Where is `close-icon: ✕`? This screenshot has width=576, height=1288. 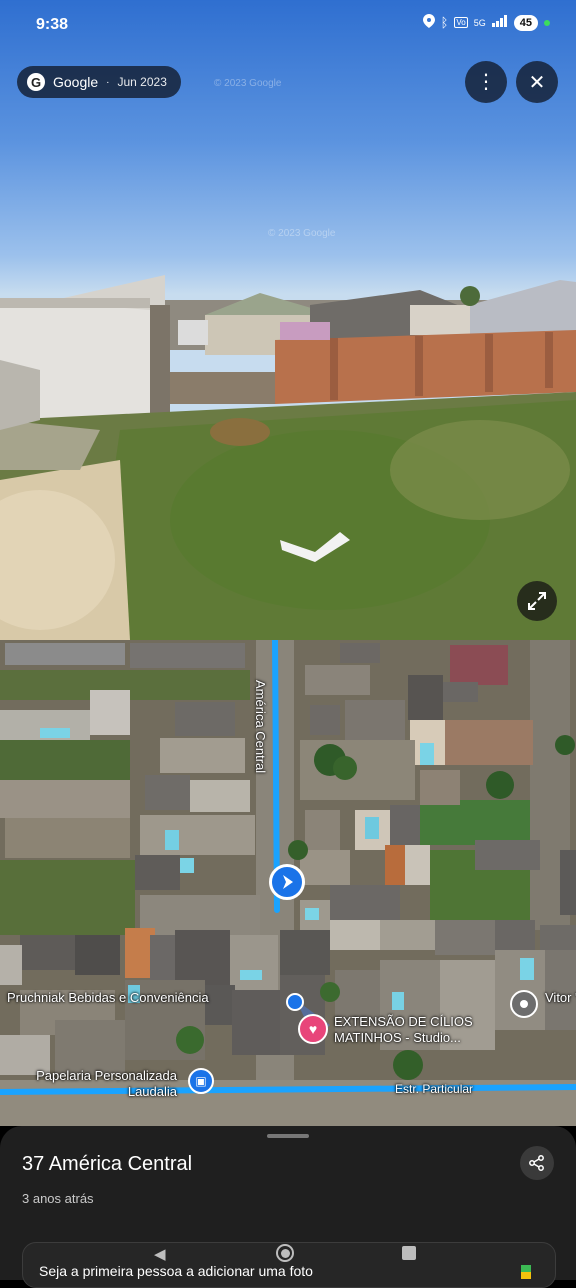
close-icon: ✕ is located at coordinates (537, 82).